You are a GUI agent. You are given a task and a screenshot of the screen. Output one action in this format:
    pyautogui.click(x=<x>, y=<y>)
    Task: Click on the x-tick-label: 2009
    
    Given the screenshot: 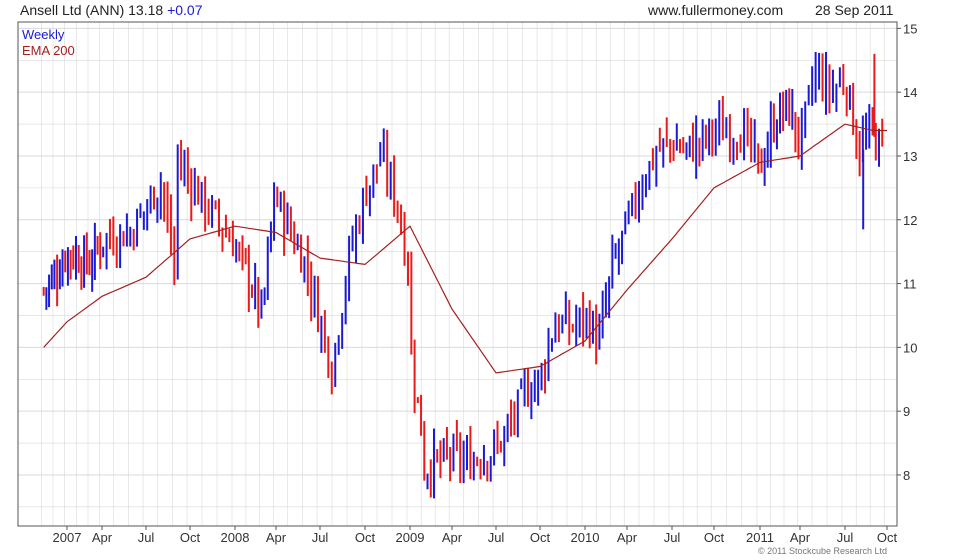 What is the action you would take?
    pyautogui.click(x=410, y=537)
    